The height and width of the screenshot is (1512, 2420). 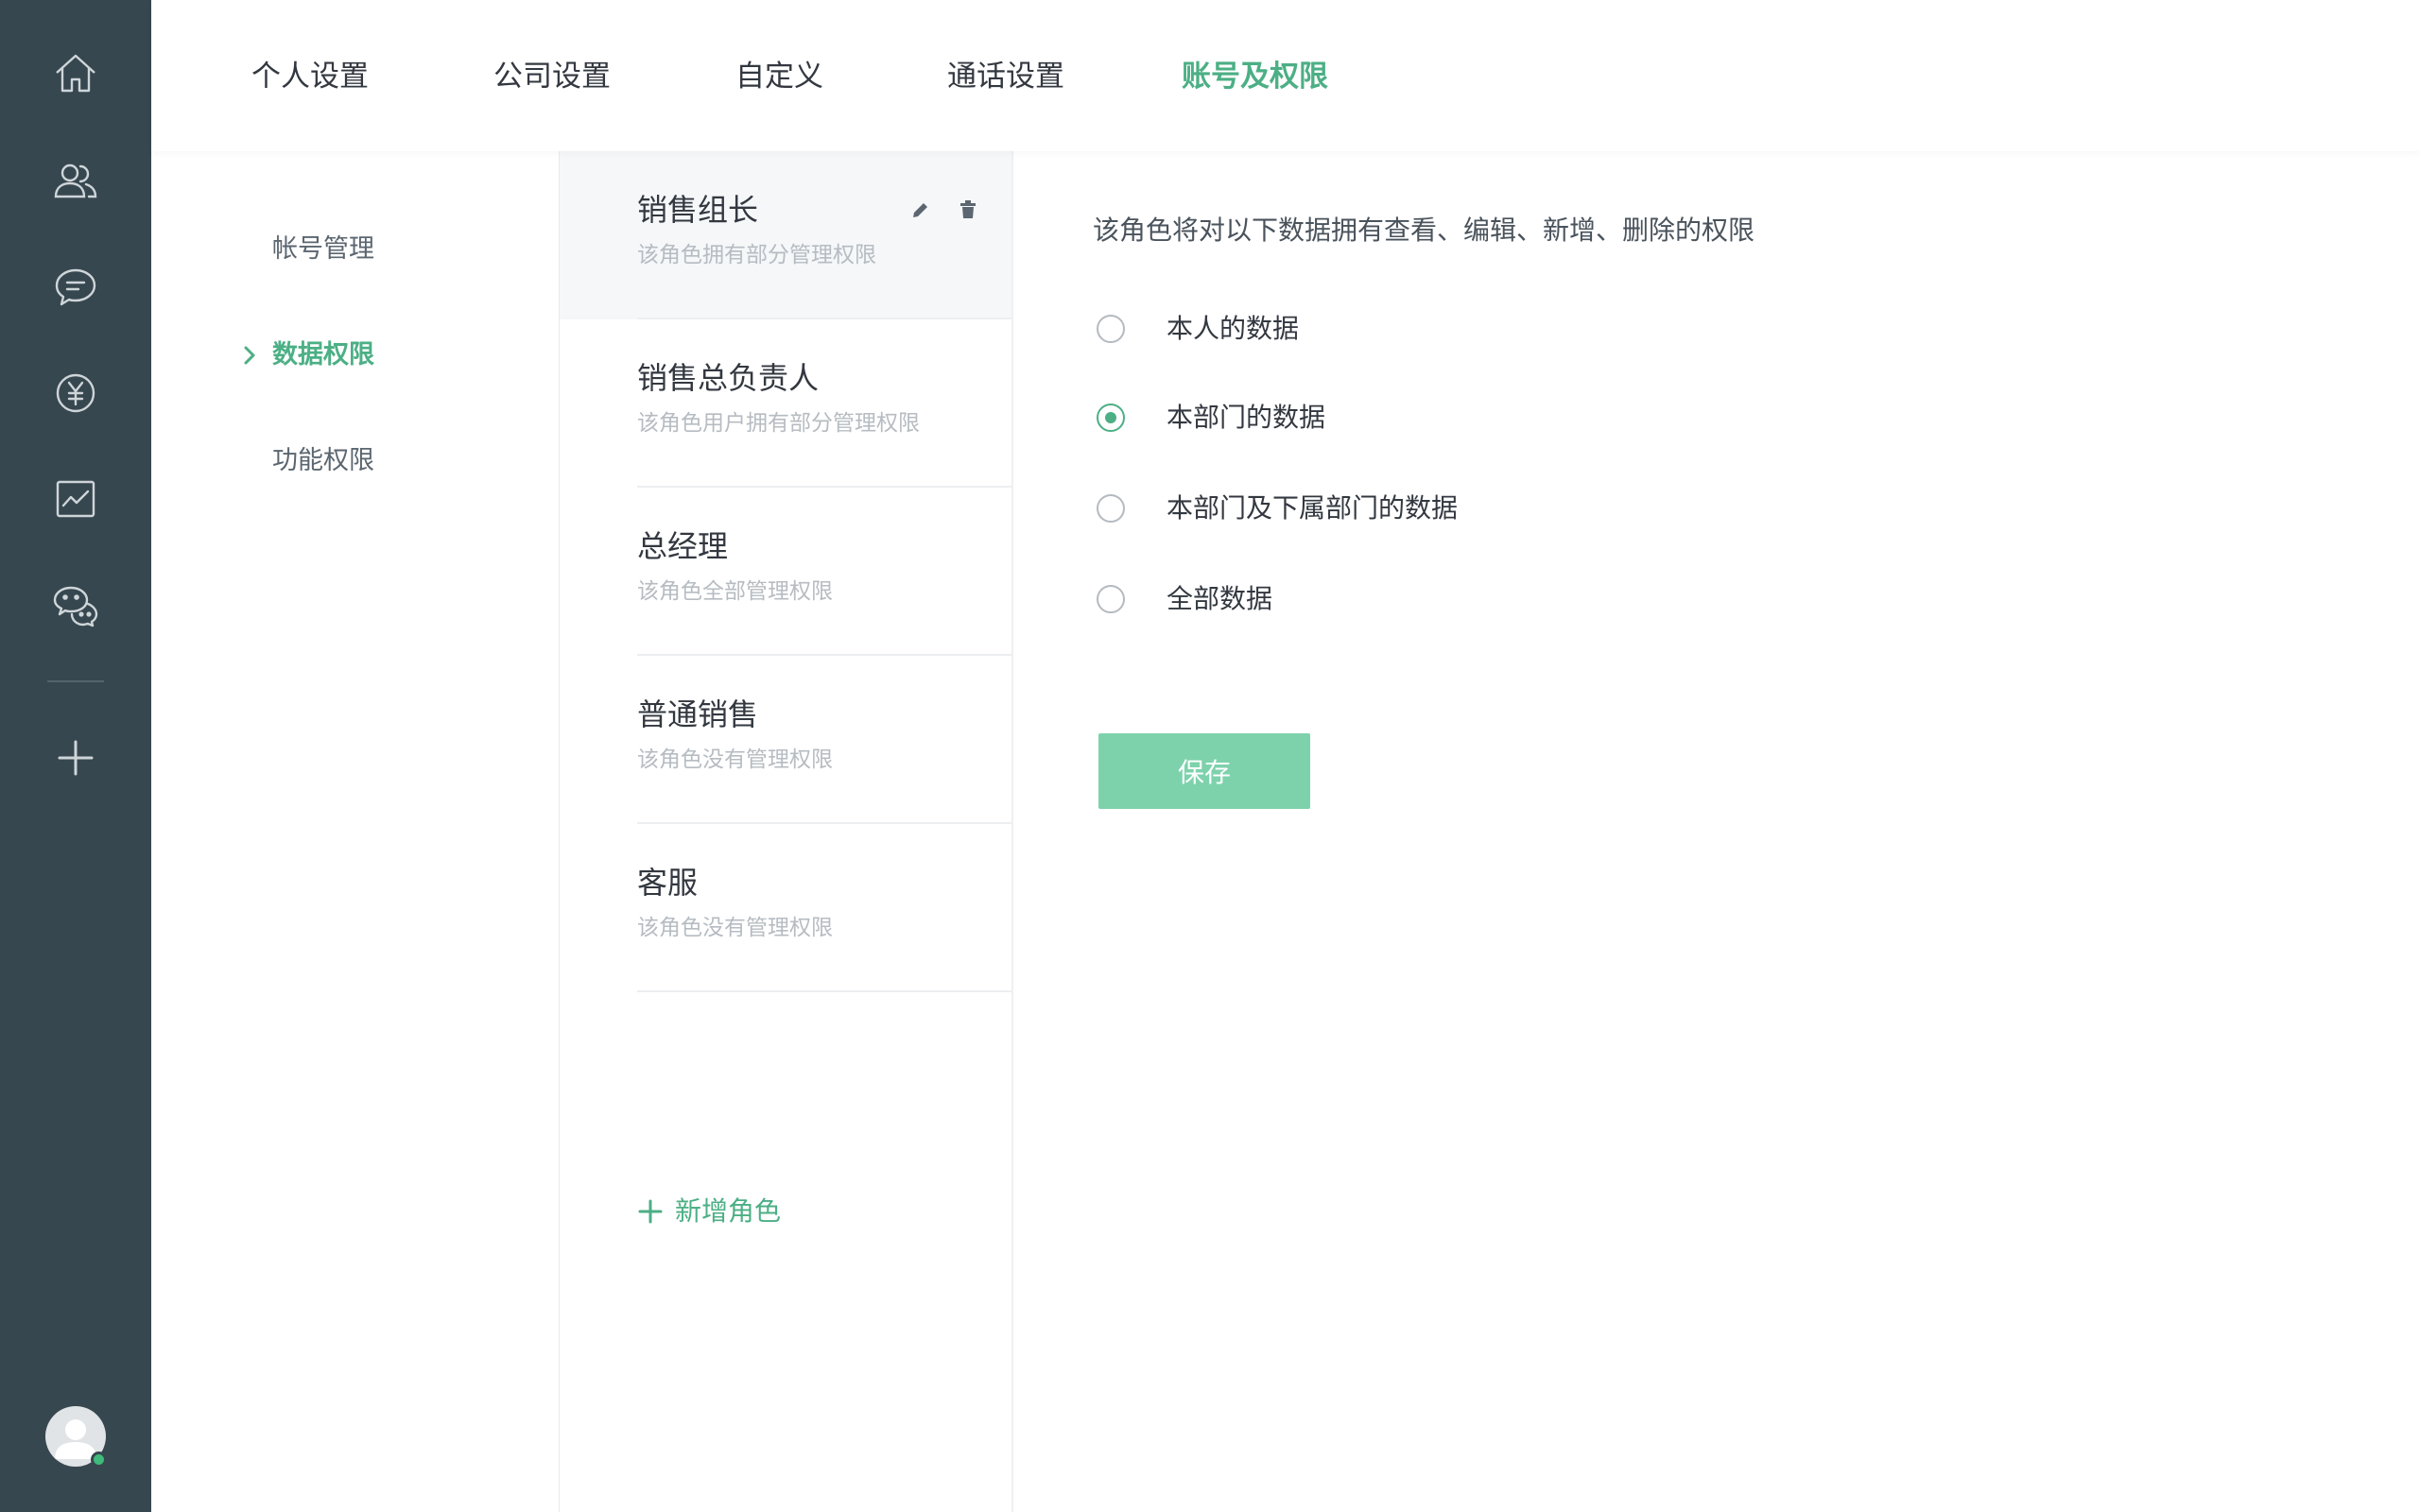 I want to click on role-description: 该角色全部管理权限, so click(x=735, y=591).